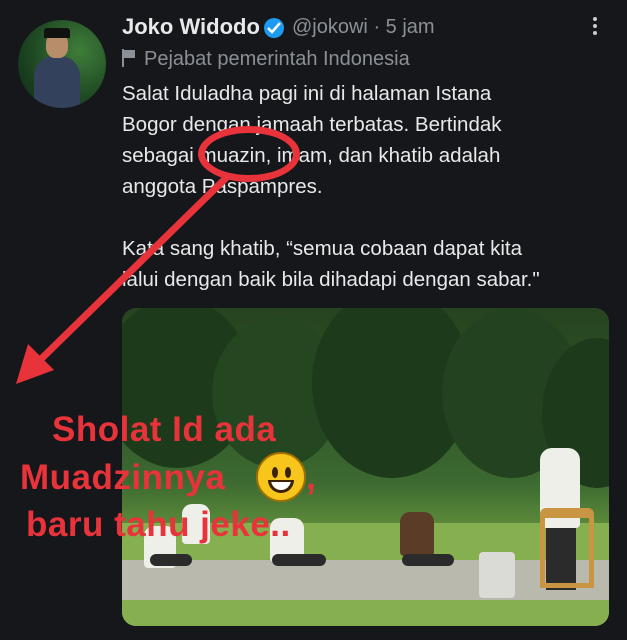 This screenshot has height=640, width=627. I want to click on meme-caption-comma: ,, so click(311, 477).